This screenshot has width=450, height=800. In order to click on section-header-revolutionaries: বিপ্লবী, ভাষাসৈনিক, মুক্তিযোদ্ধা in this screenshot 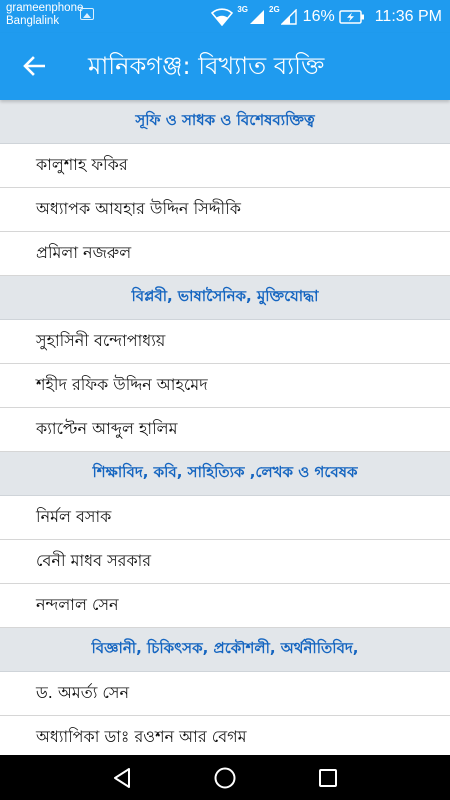, I will do `click(225, 298)`.